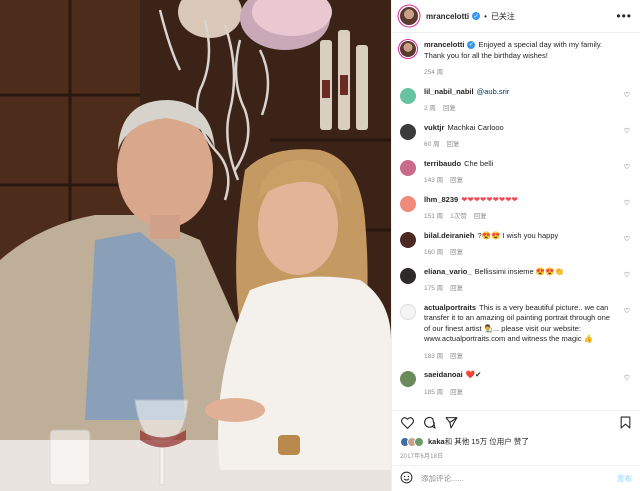 Image resolution: width=640 pixels, height=491 pixels. I want to click on comment-age: 183 周, so click(434, 356).